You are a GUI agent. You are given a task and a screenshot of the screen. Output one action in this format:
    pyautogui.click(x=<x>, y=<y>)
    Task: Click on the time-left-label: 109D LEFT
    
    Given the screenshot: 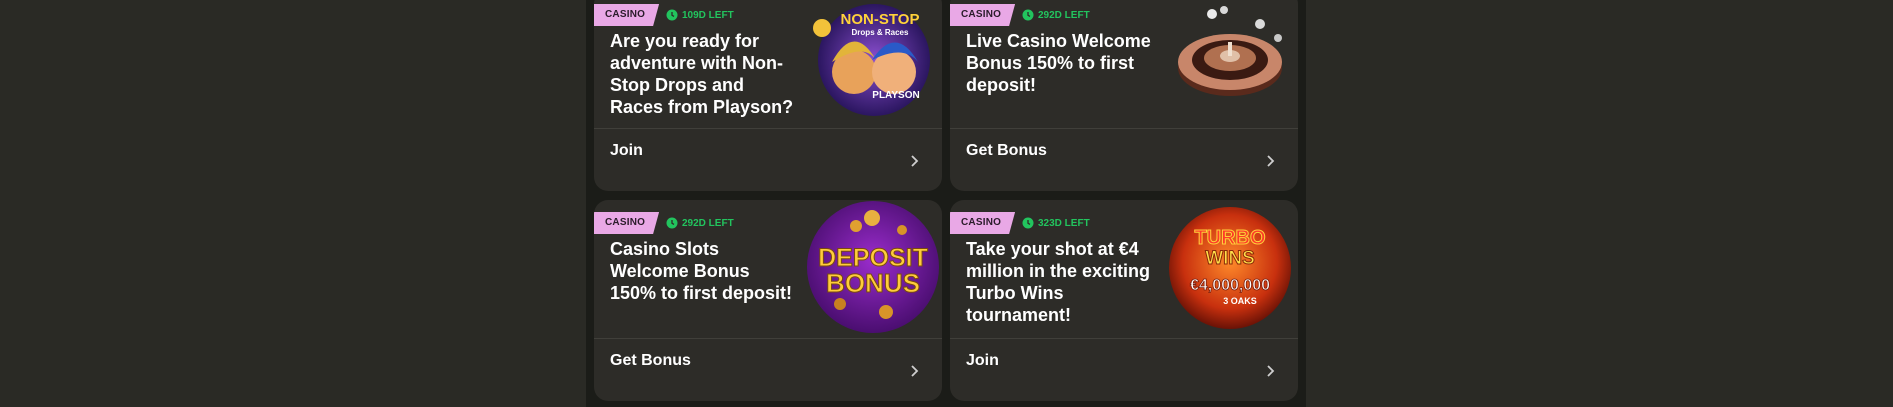 What is the action you would take?
    pyautogui.click(x=708, y=15)
    